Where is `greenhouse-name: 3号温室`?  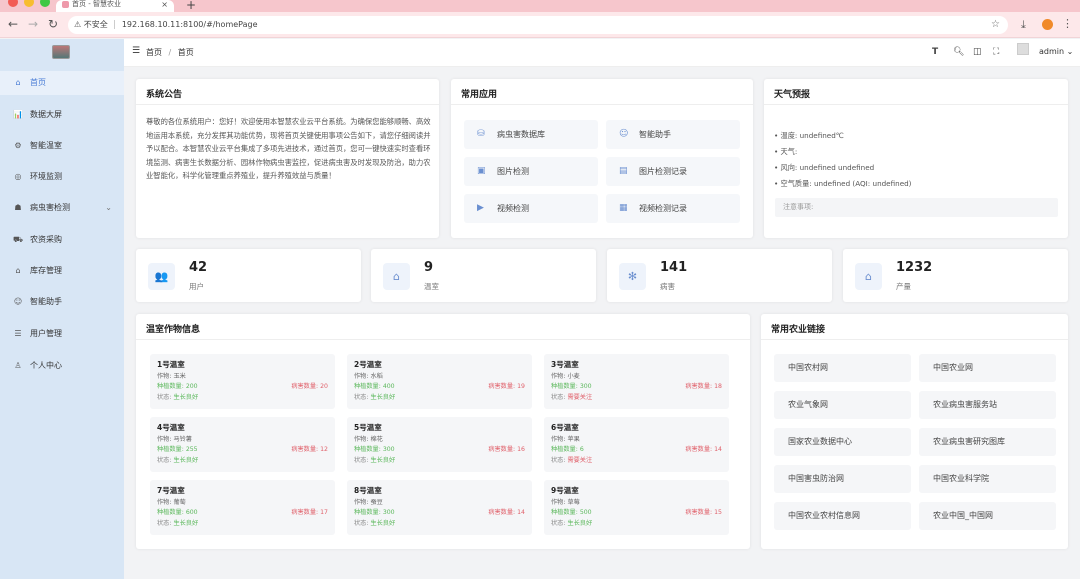 greenhouse-name: 3号温室 is located at coordinates (565, 364).